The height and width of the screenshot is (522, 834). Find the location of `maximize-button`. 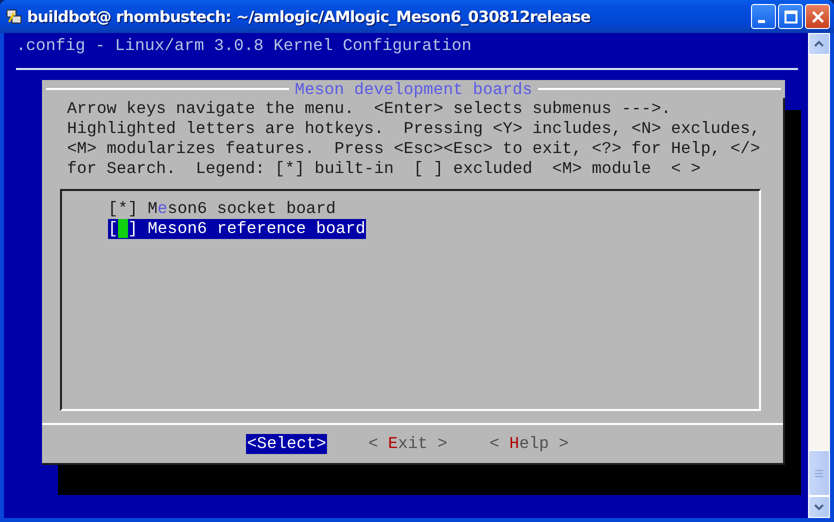

maximize-button is located at coordinates (790, 16).